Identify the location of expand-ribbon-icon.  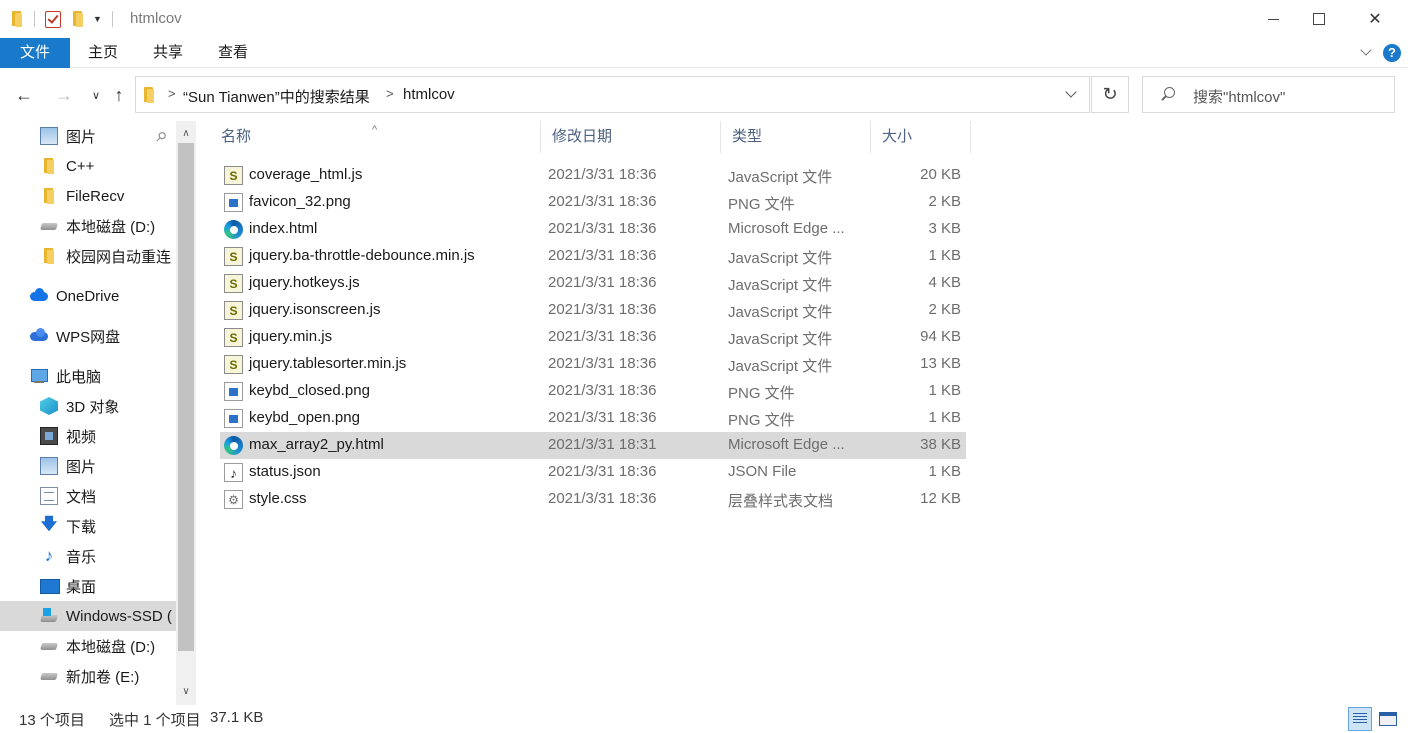
(1367, 53).